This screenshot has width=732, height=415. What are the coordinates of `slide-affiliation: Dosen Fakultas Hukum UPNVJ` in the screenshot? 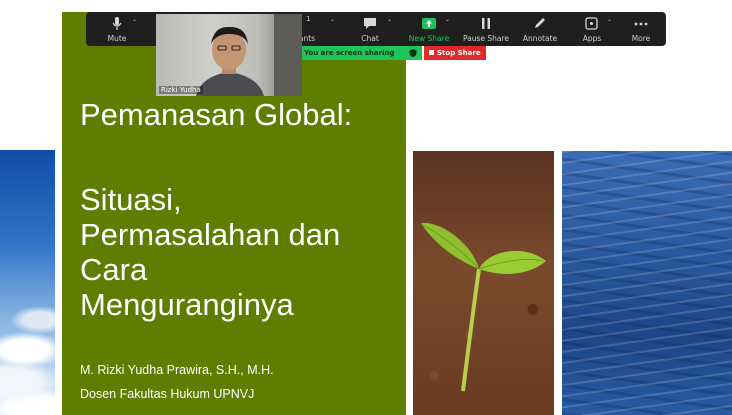 It's located at (167, 394).